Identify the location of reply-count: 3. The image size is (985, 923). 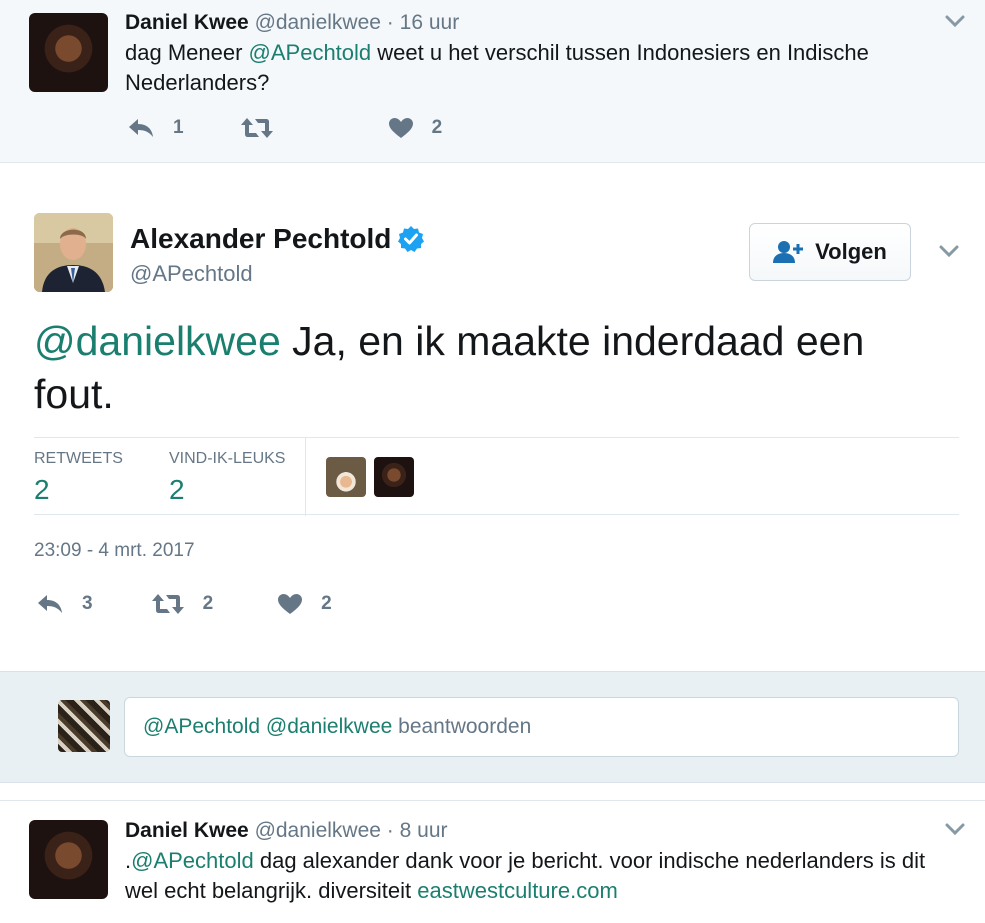
(87, 603).